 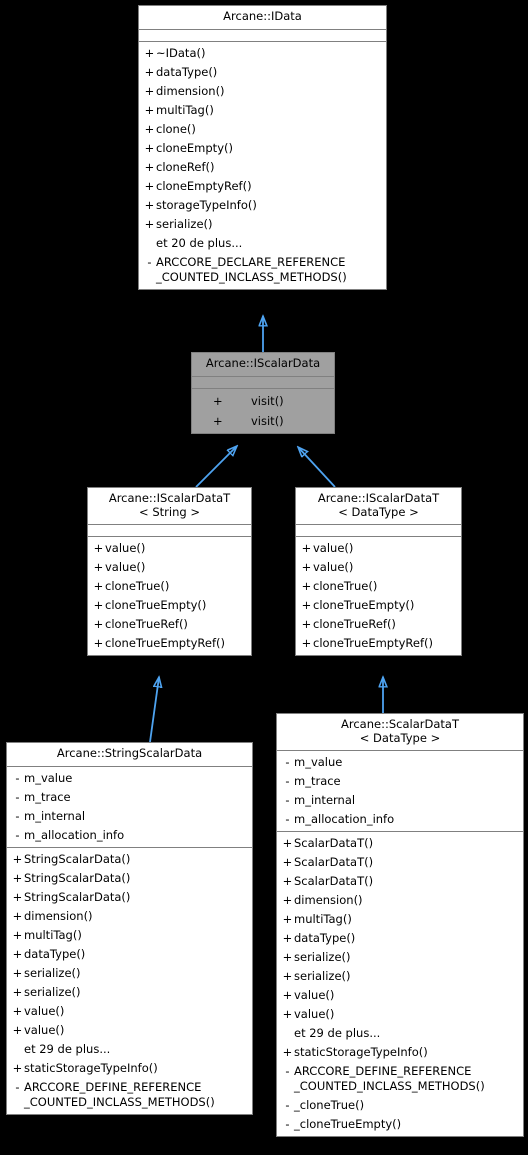 I want to click on member-name: clone(), so click(x=176, y=128).